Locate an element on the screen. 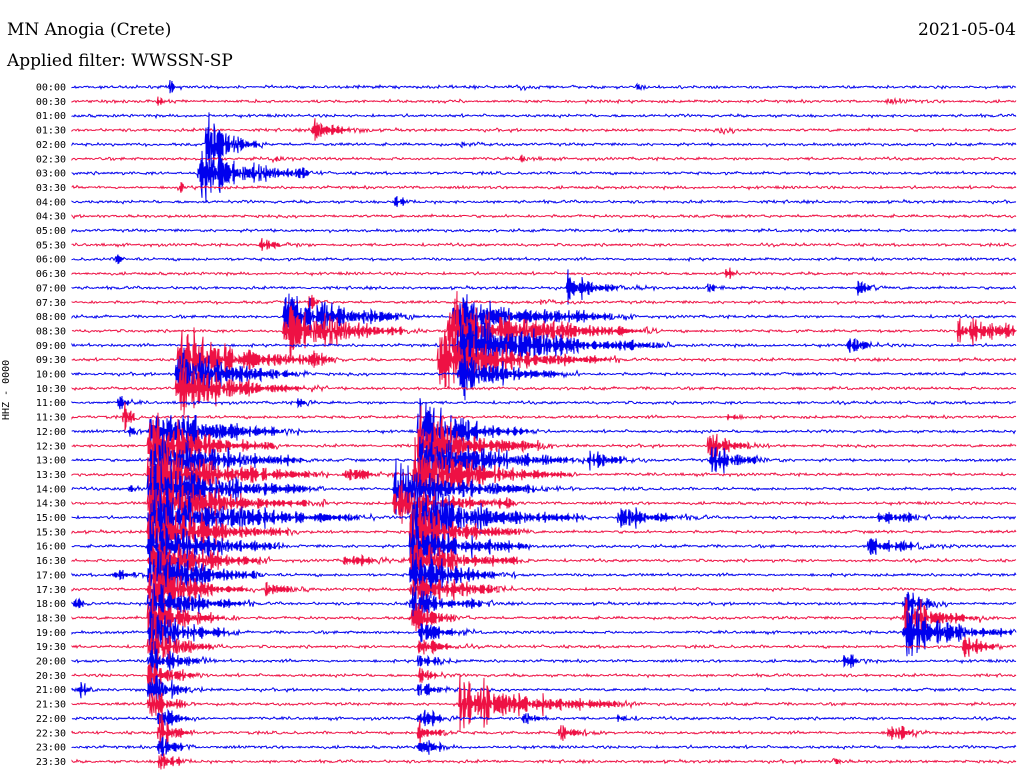 The width and height of the screenshot is (1024, 780). hour-tick-label: 21:00 is located at coordinates (51, 690).